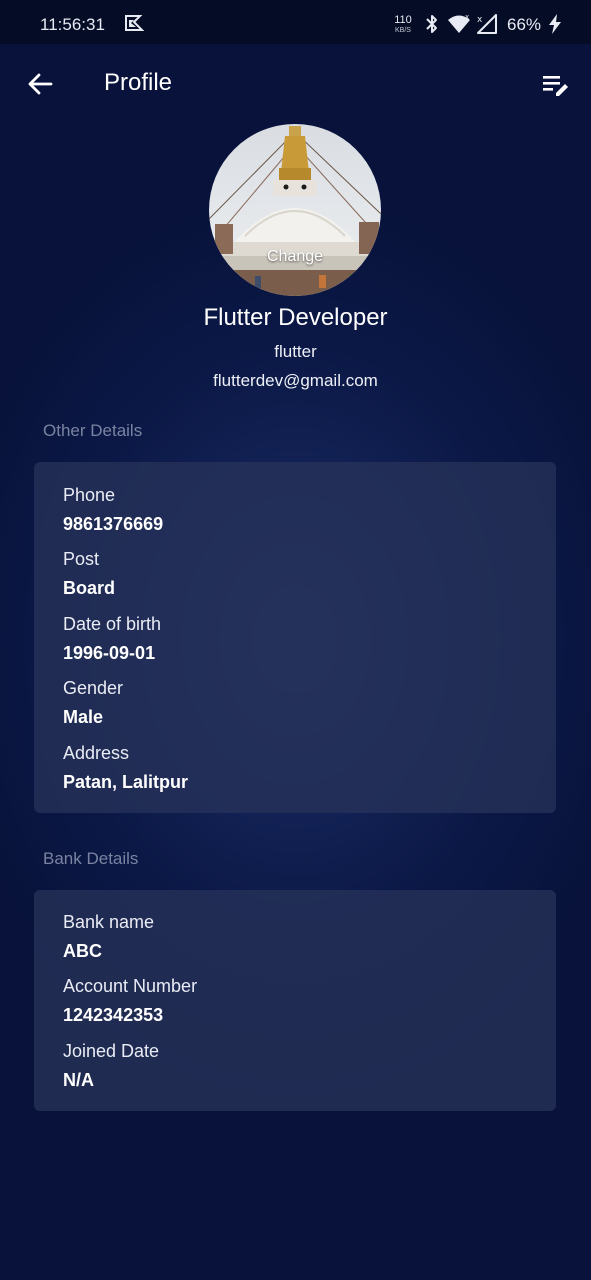 Image resolution: width=591 pixels, height=1280 pixels. I want to click on arrow-left-icon, so click(40, 84).